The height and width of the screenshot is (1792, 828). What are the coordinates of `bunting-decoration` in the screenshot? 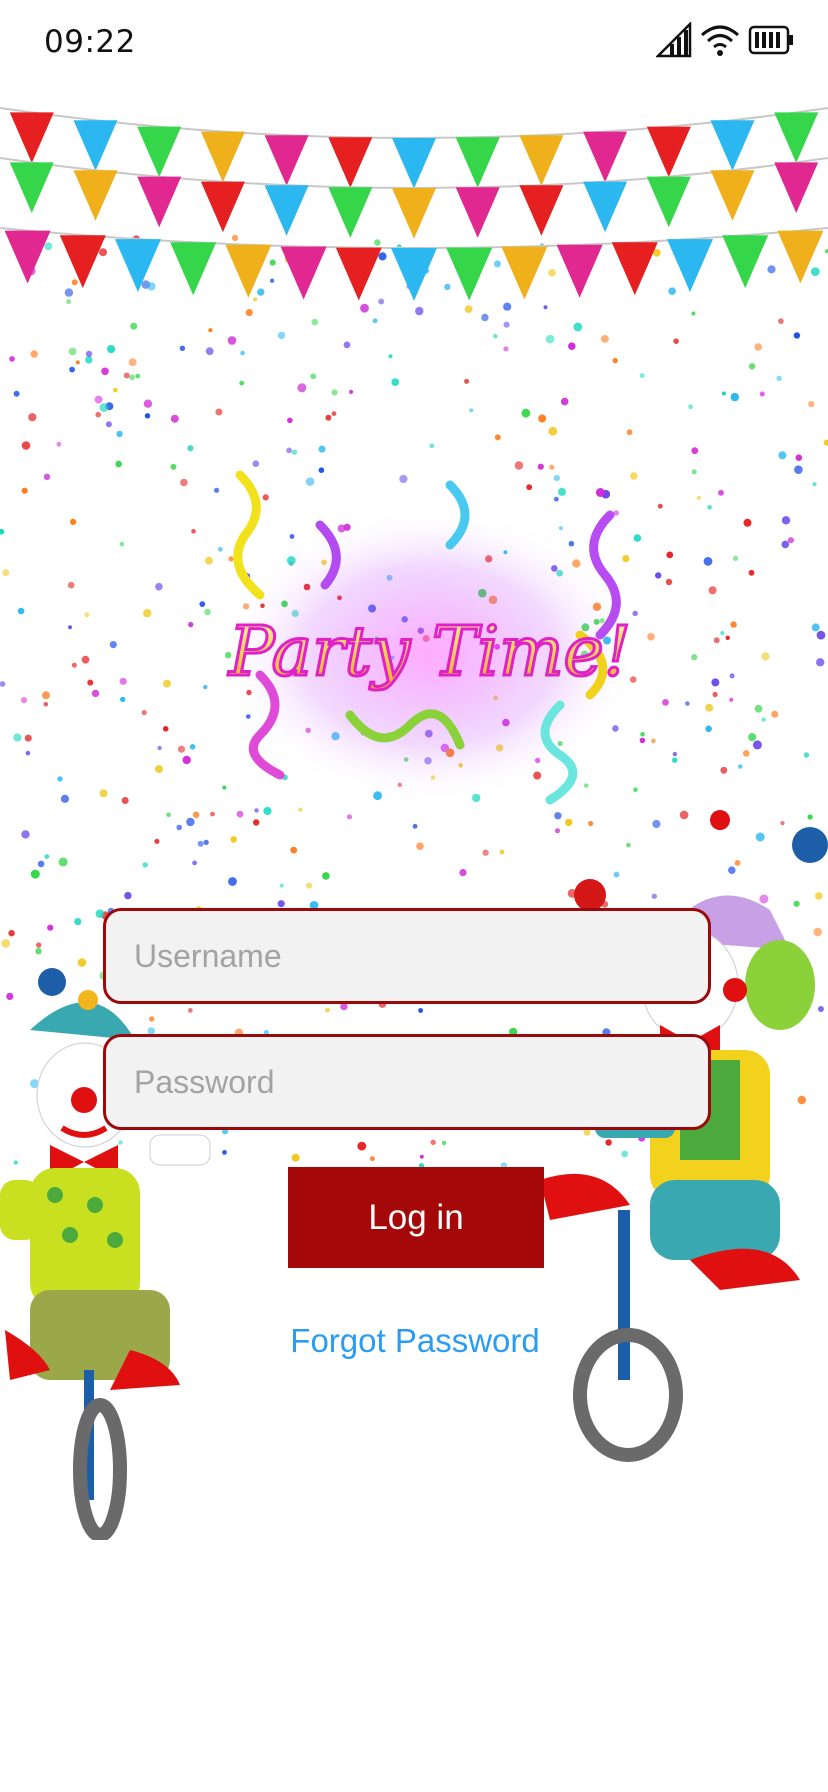 It's located at (414, 204).